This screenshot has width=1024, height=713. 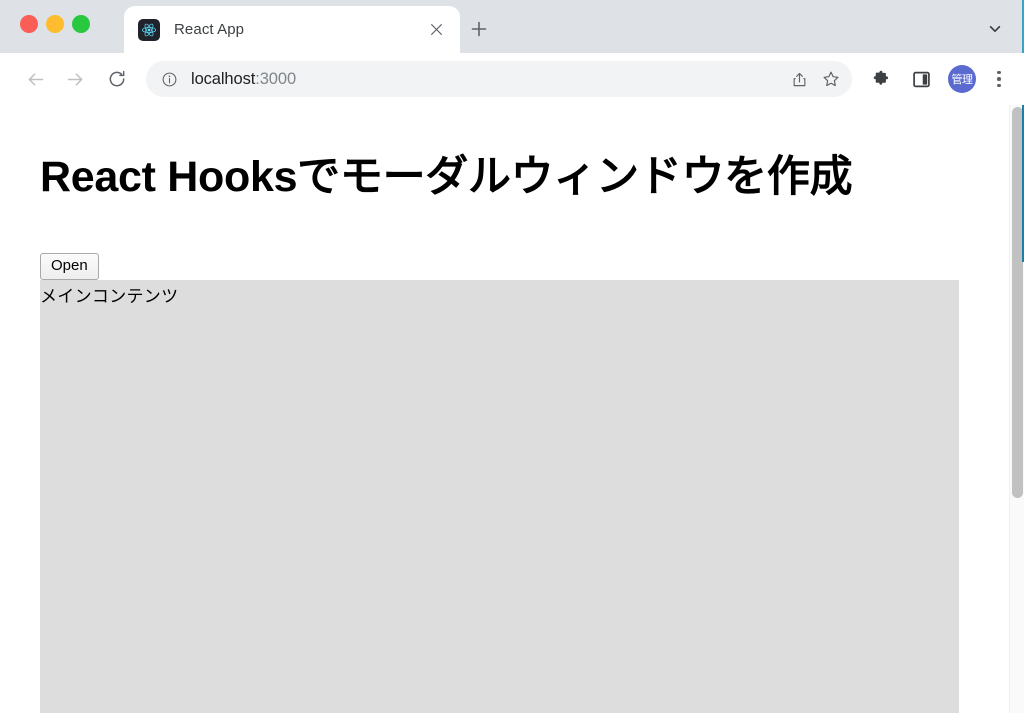 I want to click on side-panel-icon, so click(x=921, y=79).